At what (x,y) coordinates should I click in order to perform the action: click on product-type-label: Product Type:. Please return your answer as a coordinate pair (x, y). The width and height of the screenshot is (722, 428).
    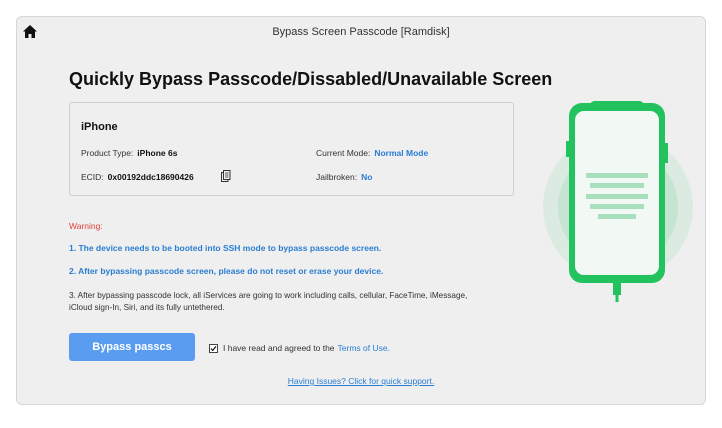
    Looking at the image, I should click on (107, 153).